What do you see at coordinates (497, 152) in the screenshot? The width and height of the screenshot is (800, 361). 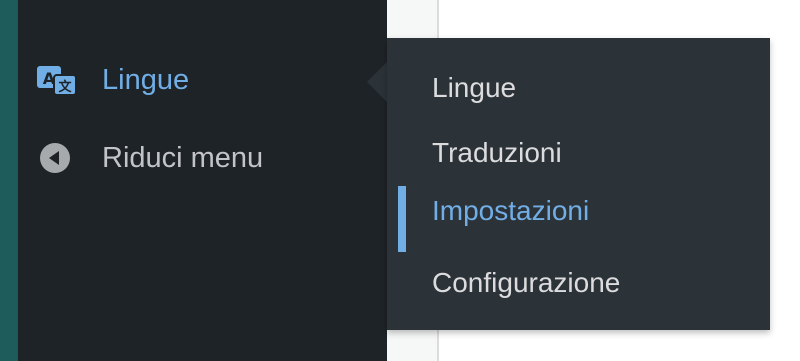 I see `submenu-item-label: Traduzioni` at bounding box center [497, 152].